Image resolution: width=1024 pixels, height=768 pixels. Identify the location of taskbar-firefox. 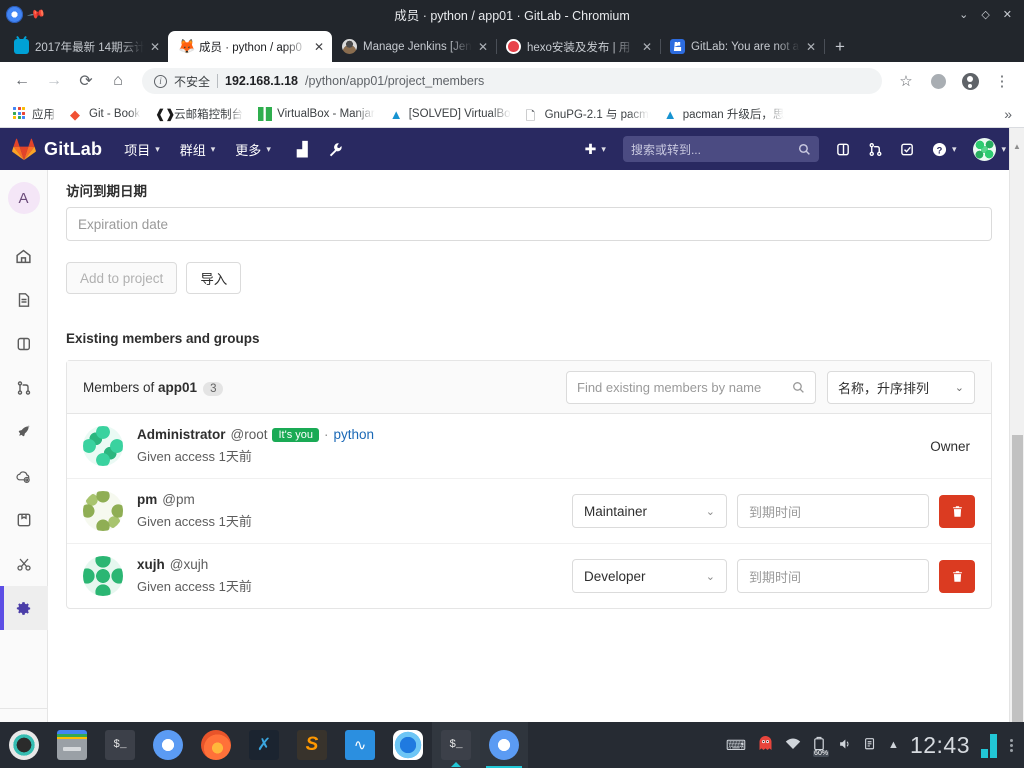
(216, 745).